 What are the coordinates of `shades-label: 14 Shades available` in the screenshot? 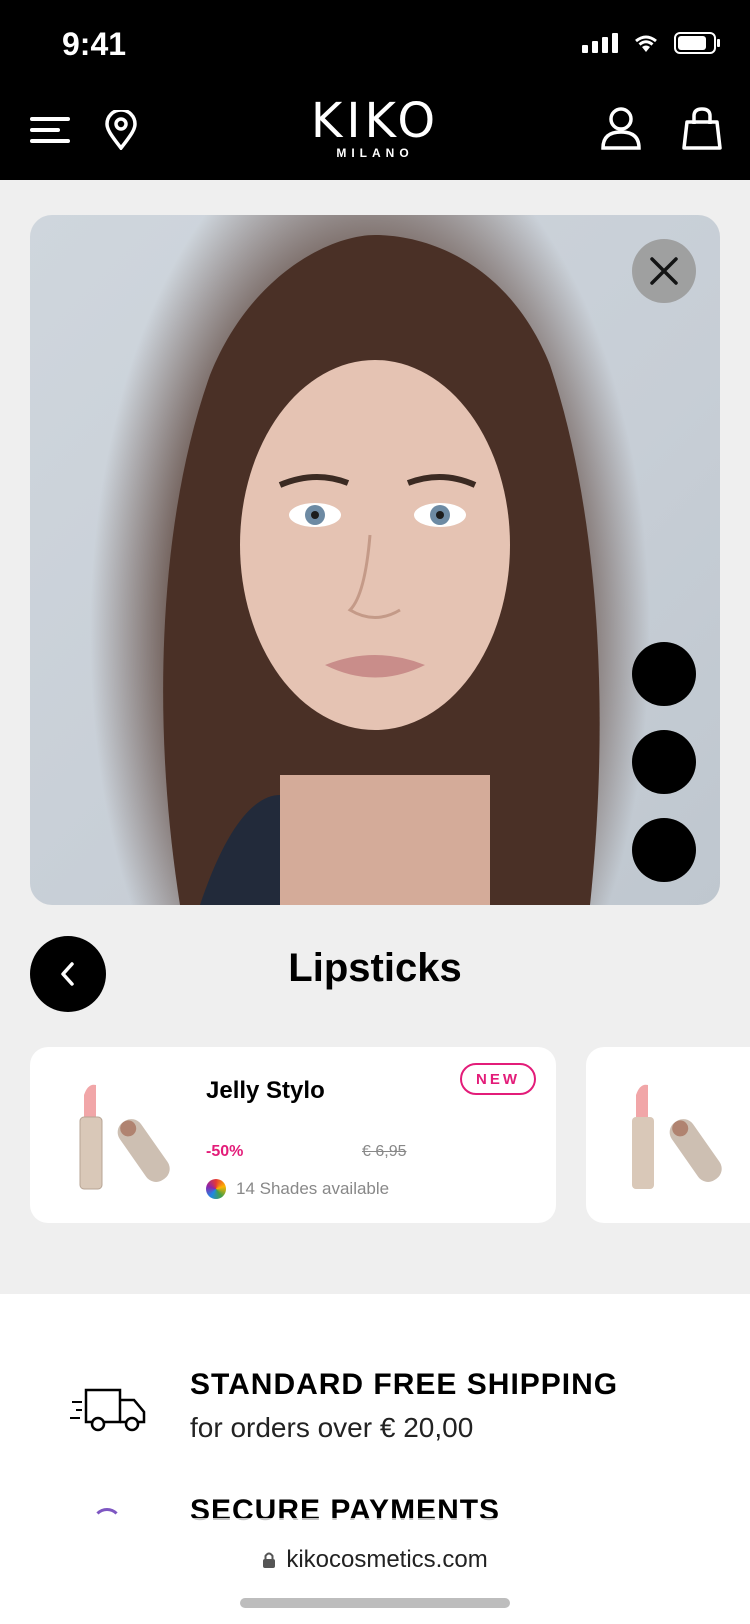 It's located at (313, 1188).